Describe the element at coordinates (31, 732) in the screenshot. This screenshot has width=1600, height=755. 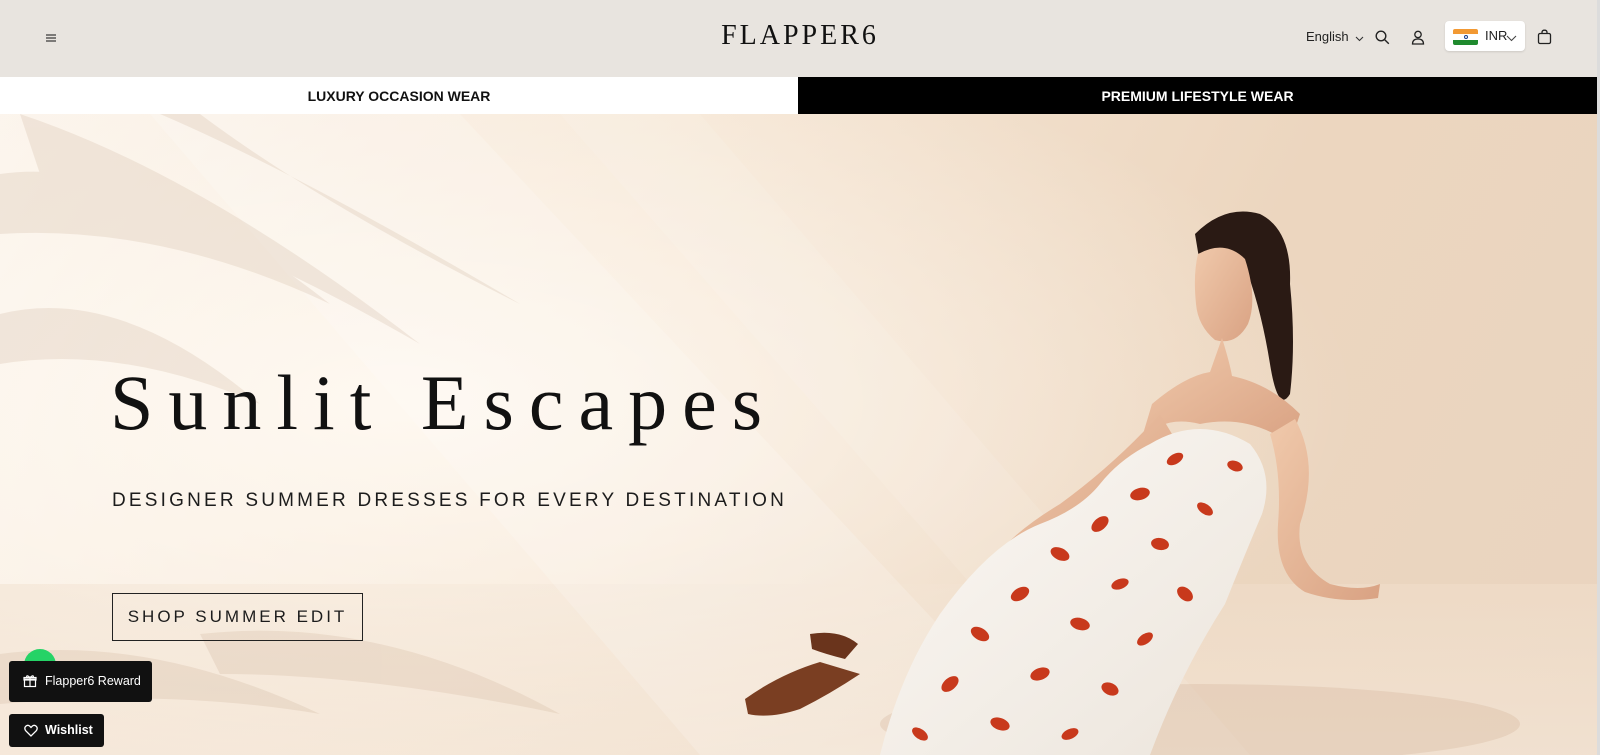
I see `heart-icon` at that location.